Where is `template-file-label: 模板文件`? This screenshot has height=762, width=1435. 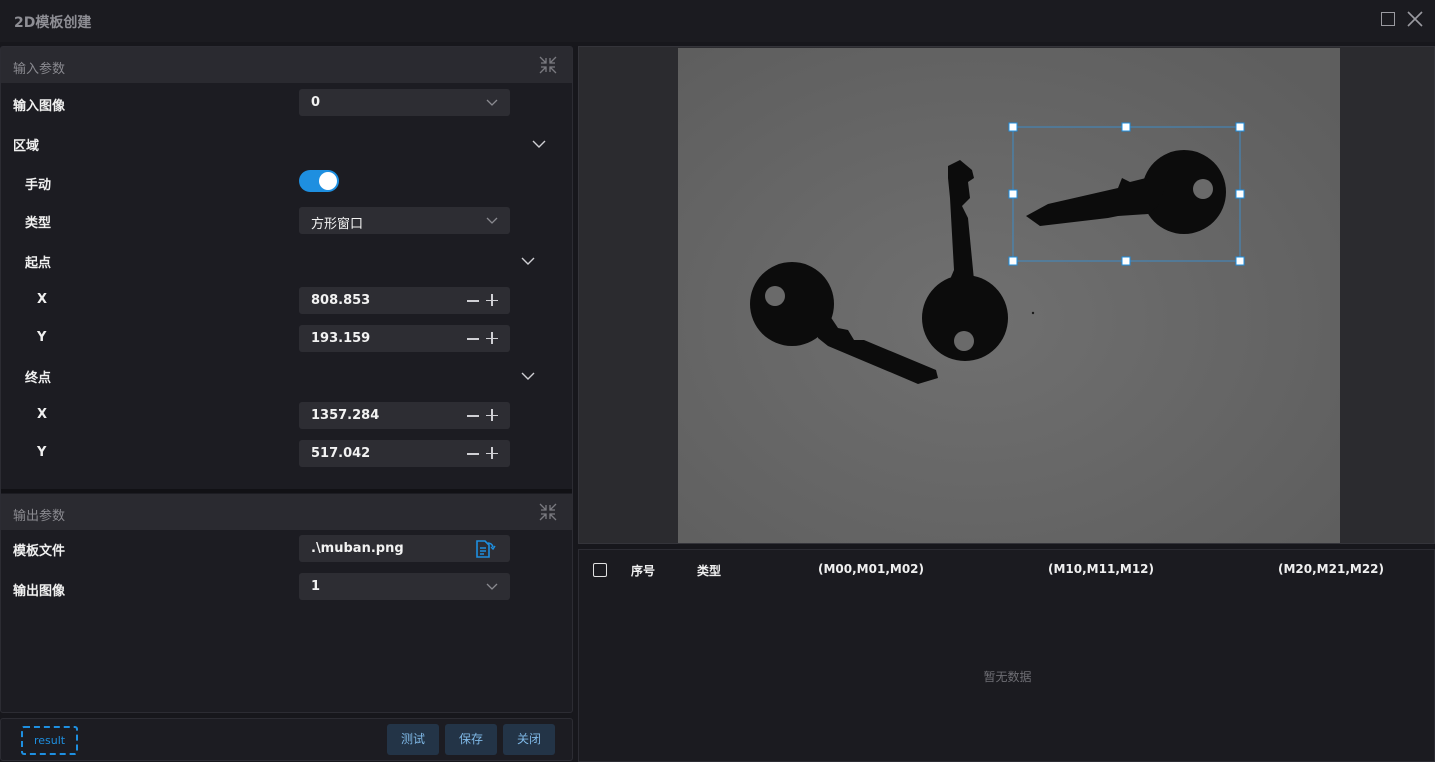
template-file-label: 模板文件 is located at coordinates (39, 551).